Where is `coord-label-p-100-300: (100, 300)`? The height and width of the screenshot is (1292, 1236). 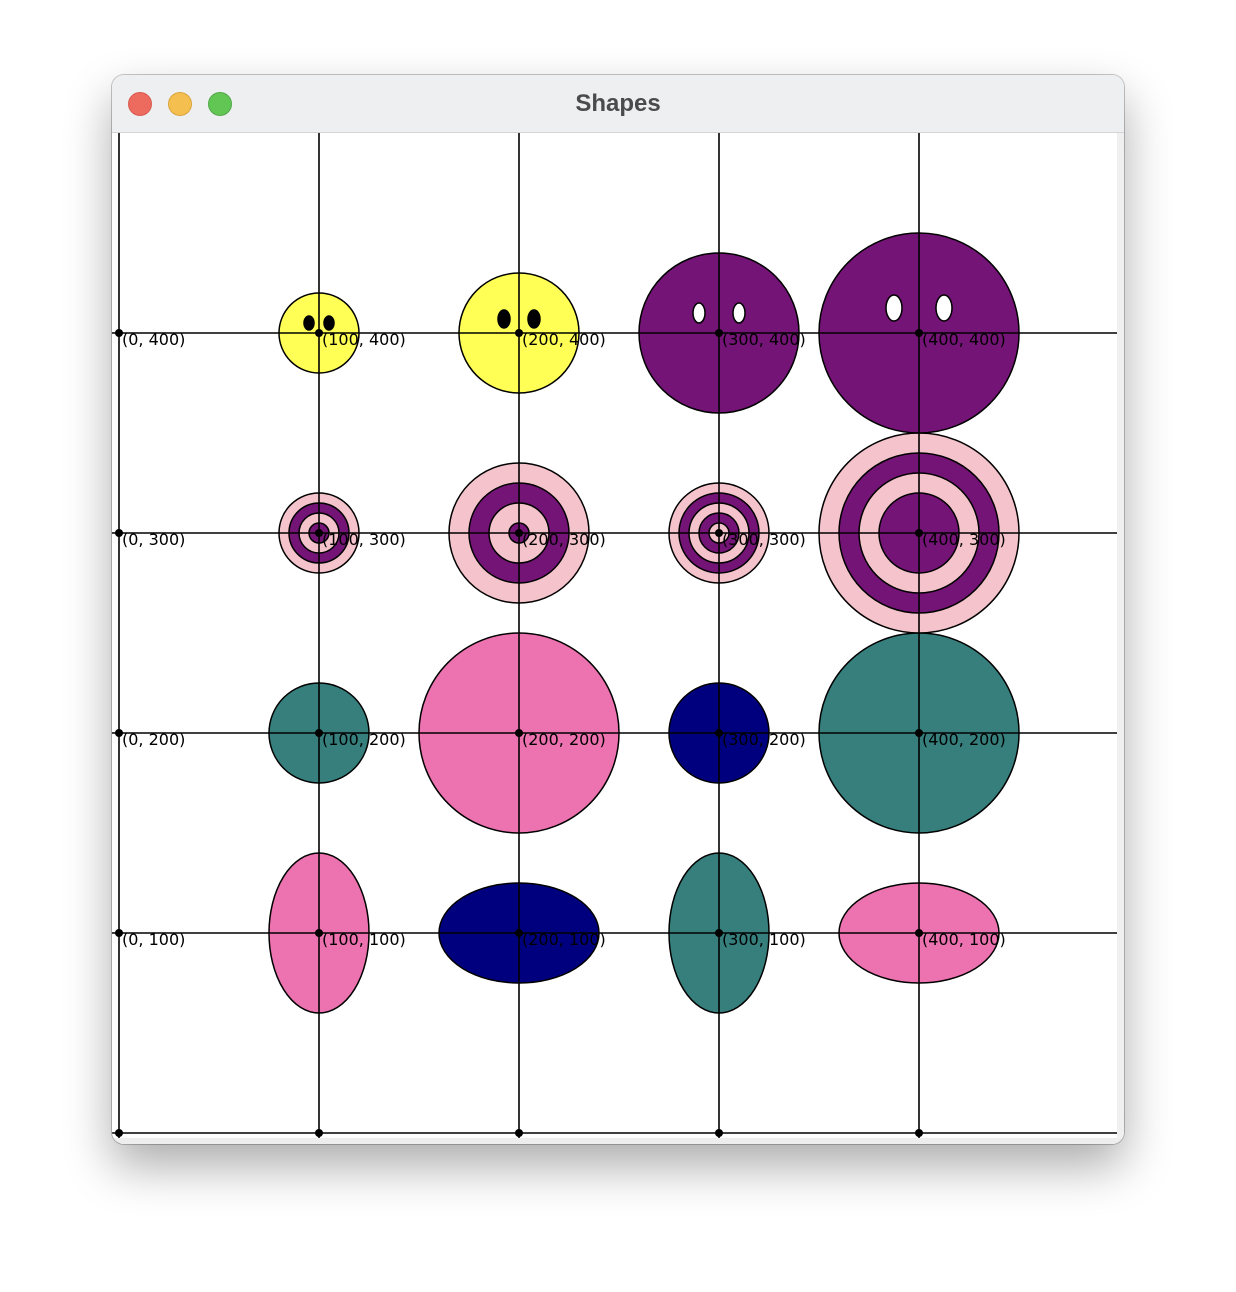 coord-label-p-100-300: (100, 300) is located at coordinates (364, 539).